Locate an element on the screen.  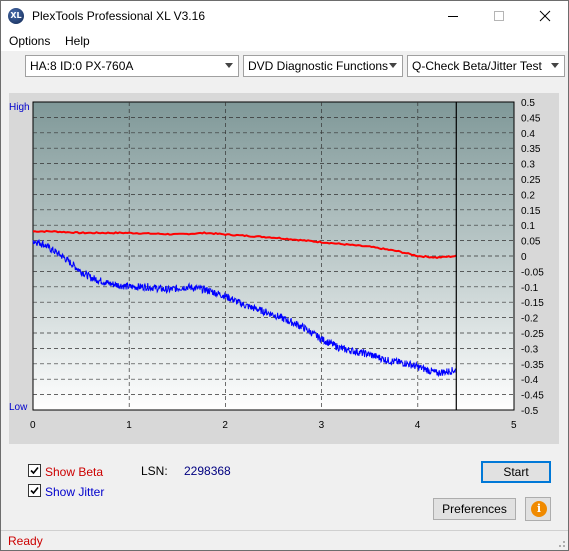
menu-options: Options is located at coordinates (29, 41).